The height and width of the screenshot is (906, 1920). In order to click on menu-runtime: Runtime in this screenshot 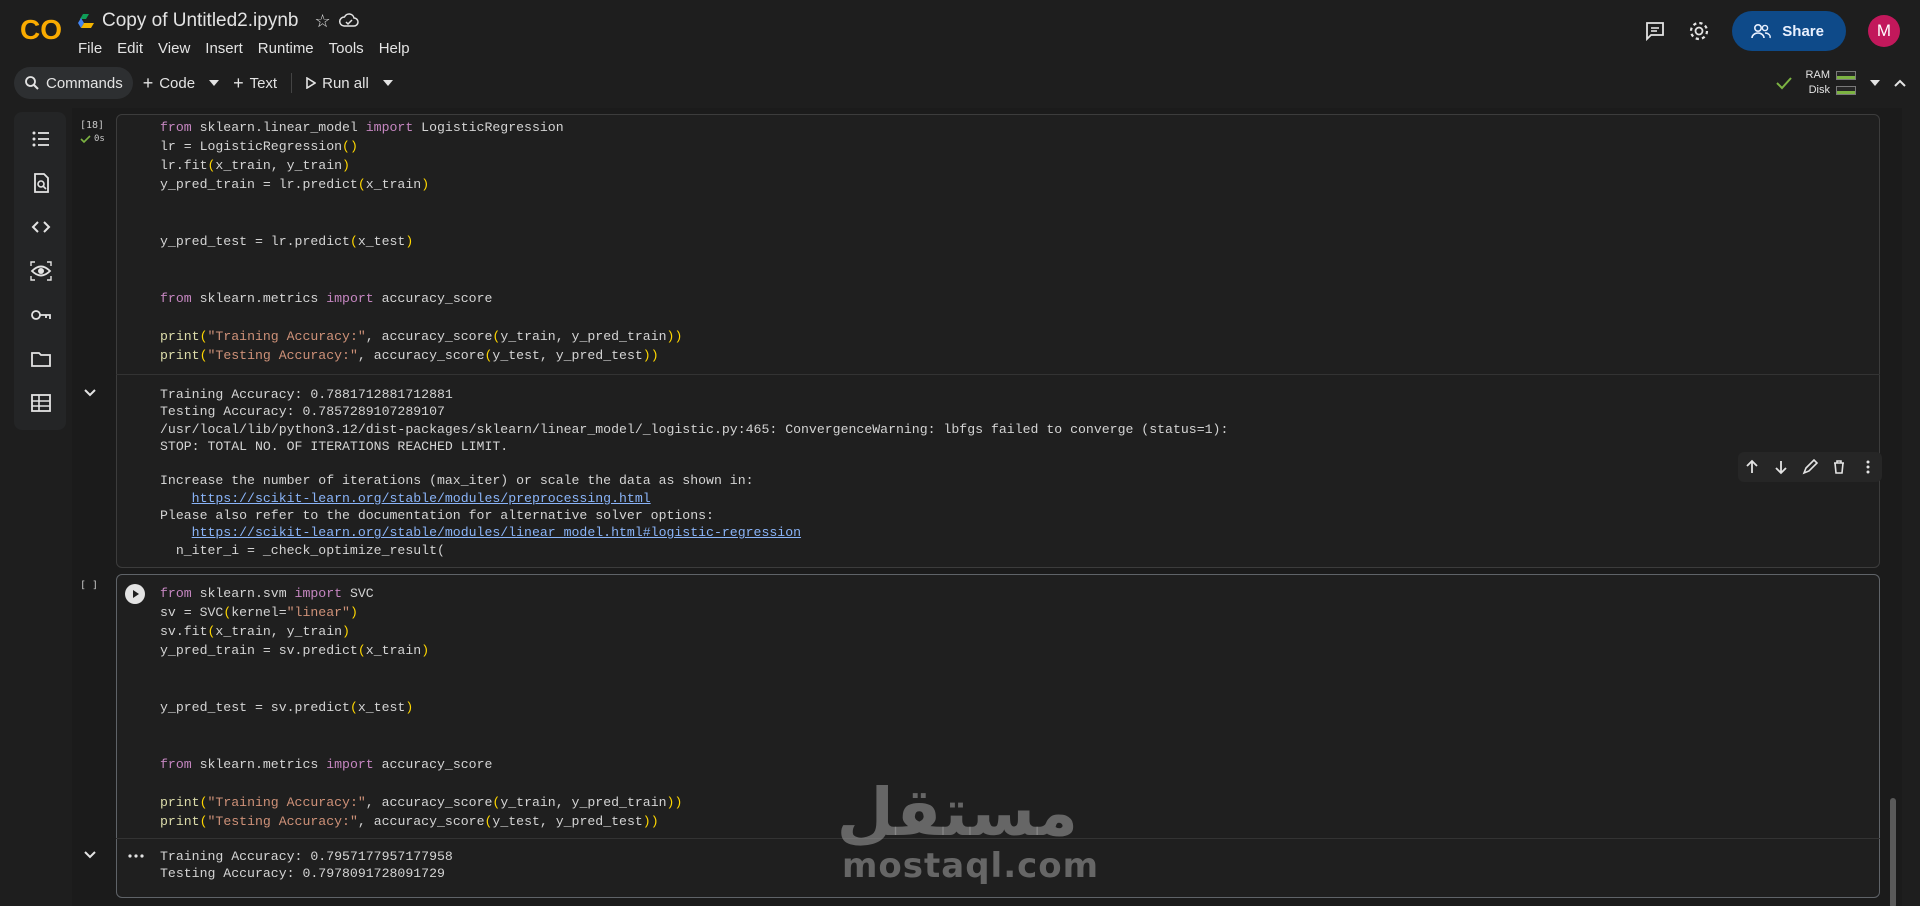, I will do `click(286, 48)`.